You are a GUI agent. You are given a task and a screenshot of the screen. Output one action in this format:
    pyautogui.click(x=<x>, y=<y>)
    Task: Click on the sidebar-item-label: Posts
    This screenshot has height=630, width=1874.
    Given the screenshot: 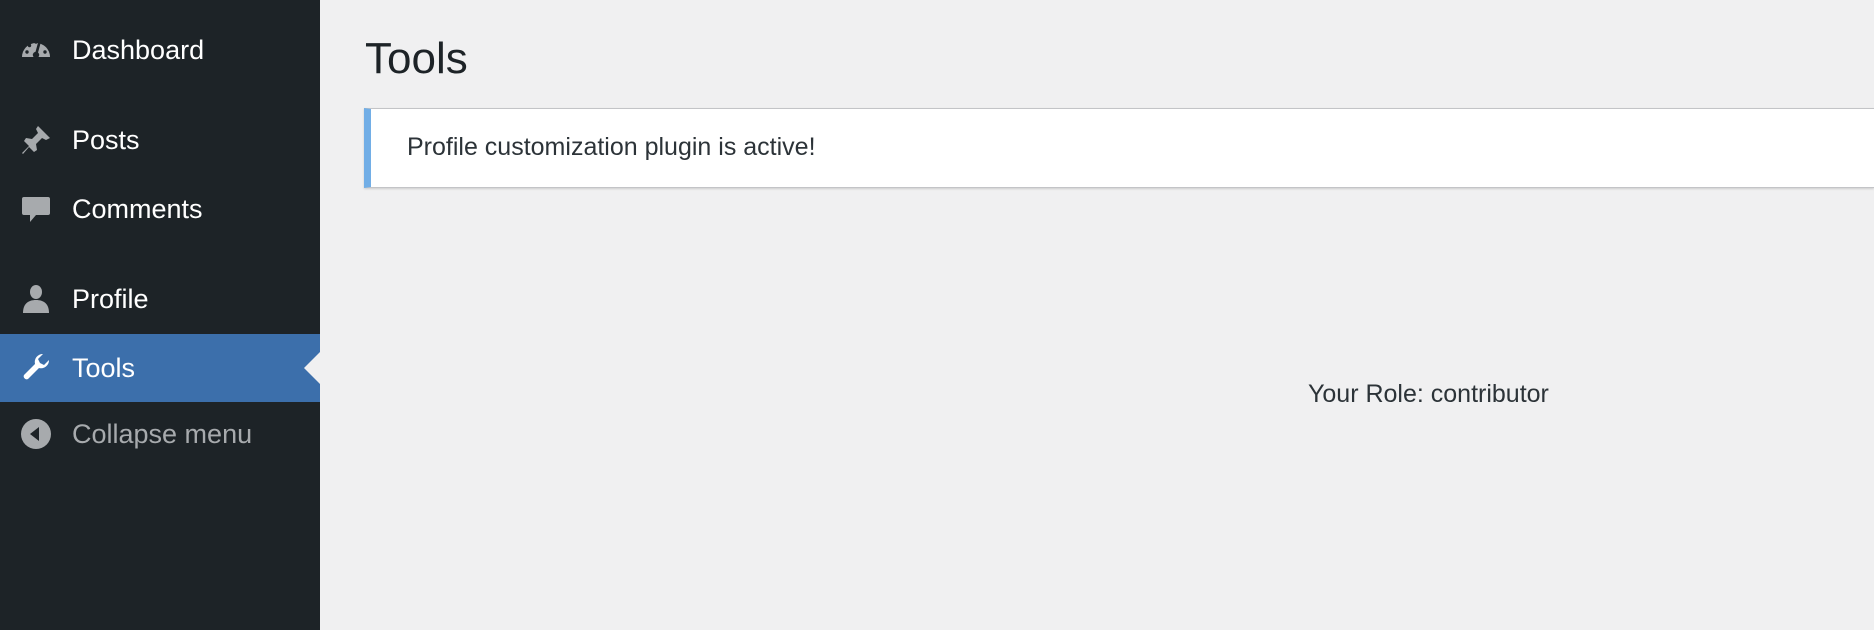 What is the action you would take?
    pyautogui.click(x=106, y=139)
    